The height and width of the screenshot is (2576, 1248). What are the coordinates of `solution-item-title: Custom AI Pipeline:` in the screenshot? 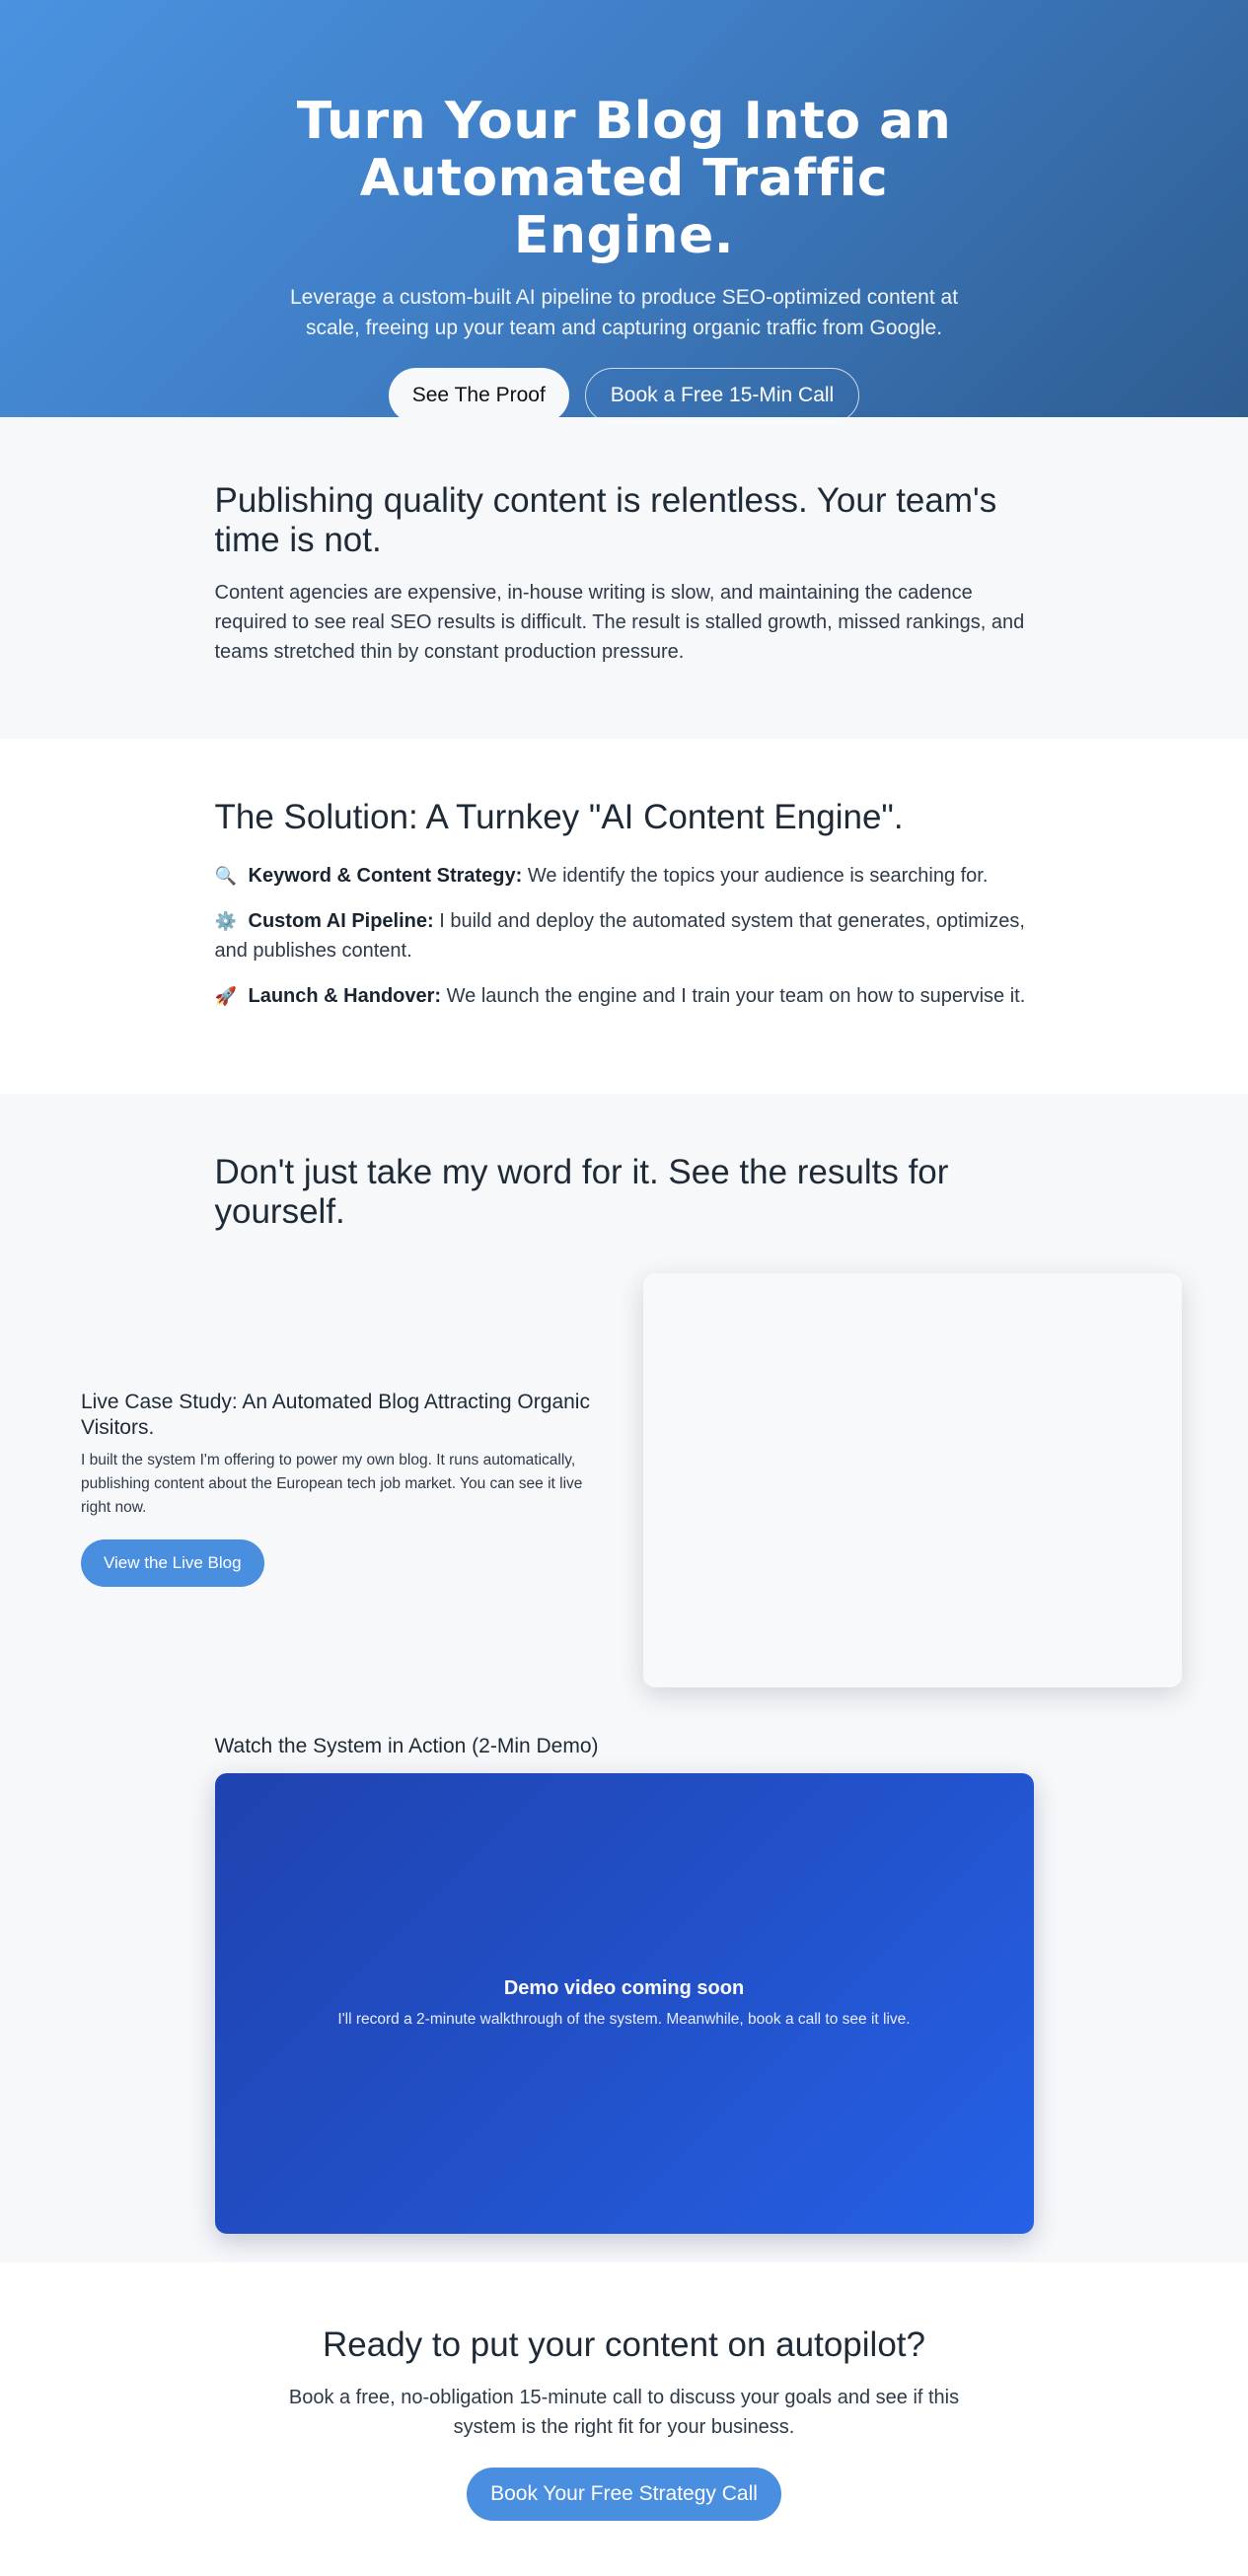 It's located at (341, 921).